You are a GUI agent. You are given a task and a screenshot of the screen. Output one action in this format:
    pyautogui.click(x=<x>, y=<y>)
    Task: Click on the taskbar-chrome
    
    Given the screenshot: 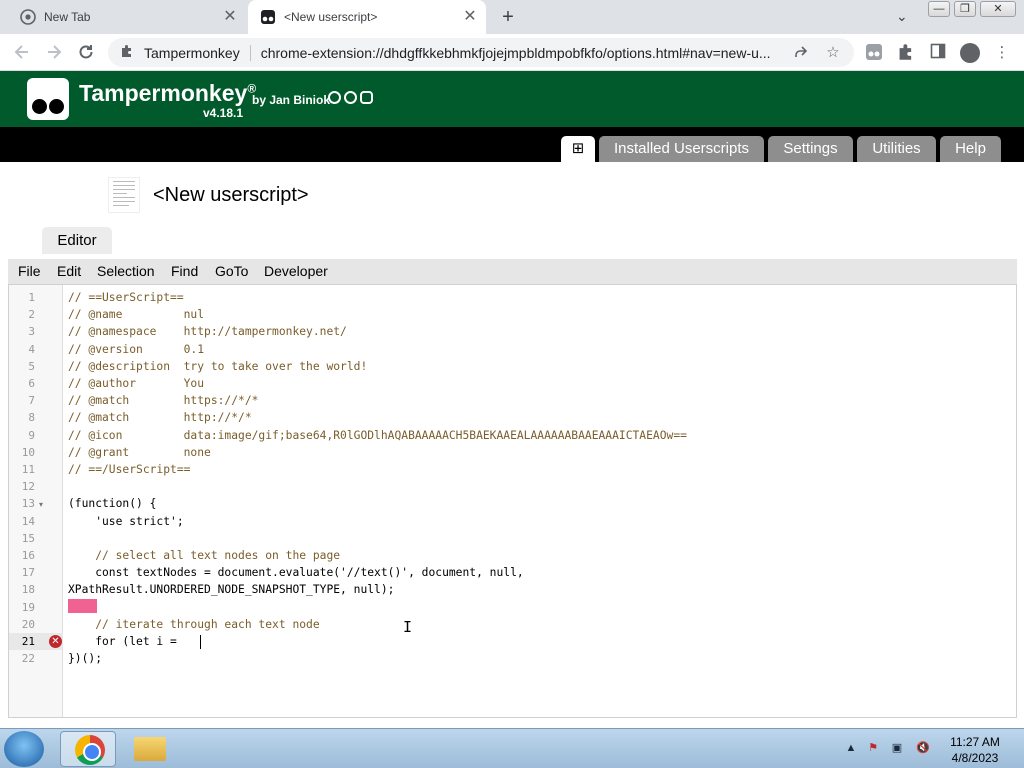 What is the action you would take?
    pyautogui.click(x=88, y=749)
    